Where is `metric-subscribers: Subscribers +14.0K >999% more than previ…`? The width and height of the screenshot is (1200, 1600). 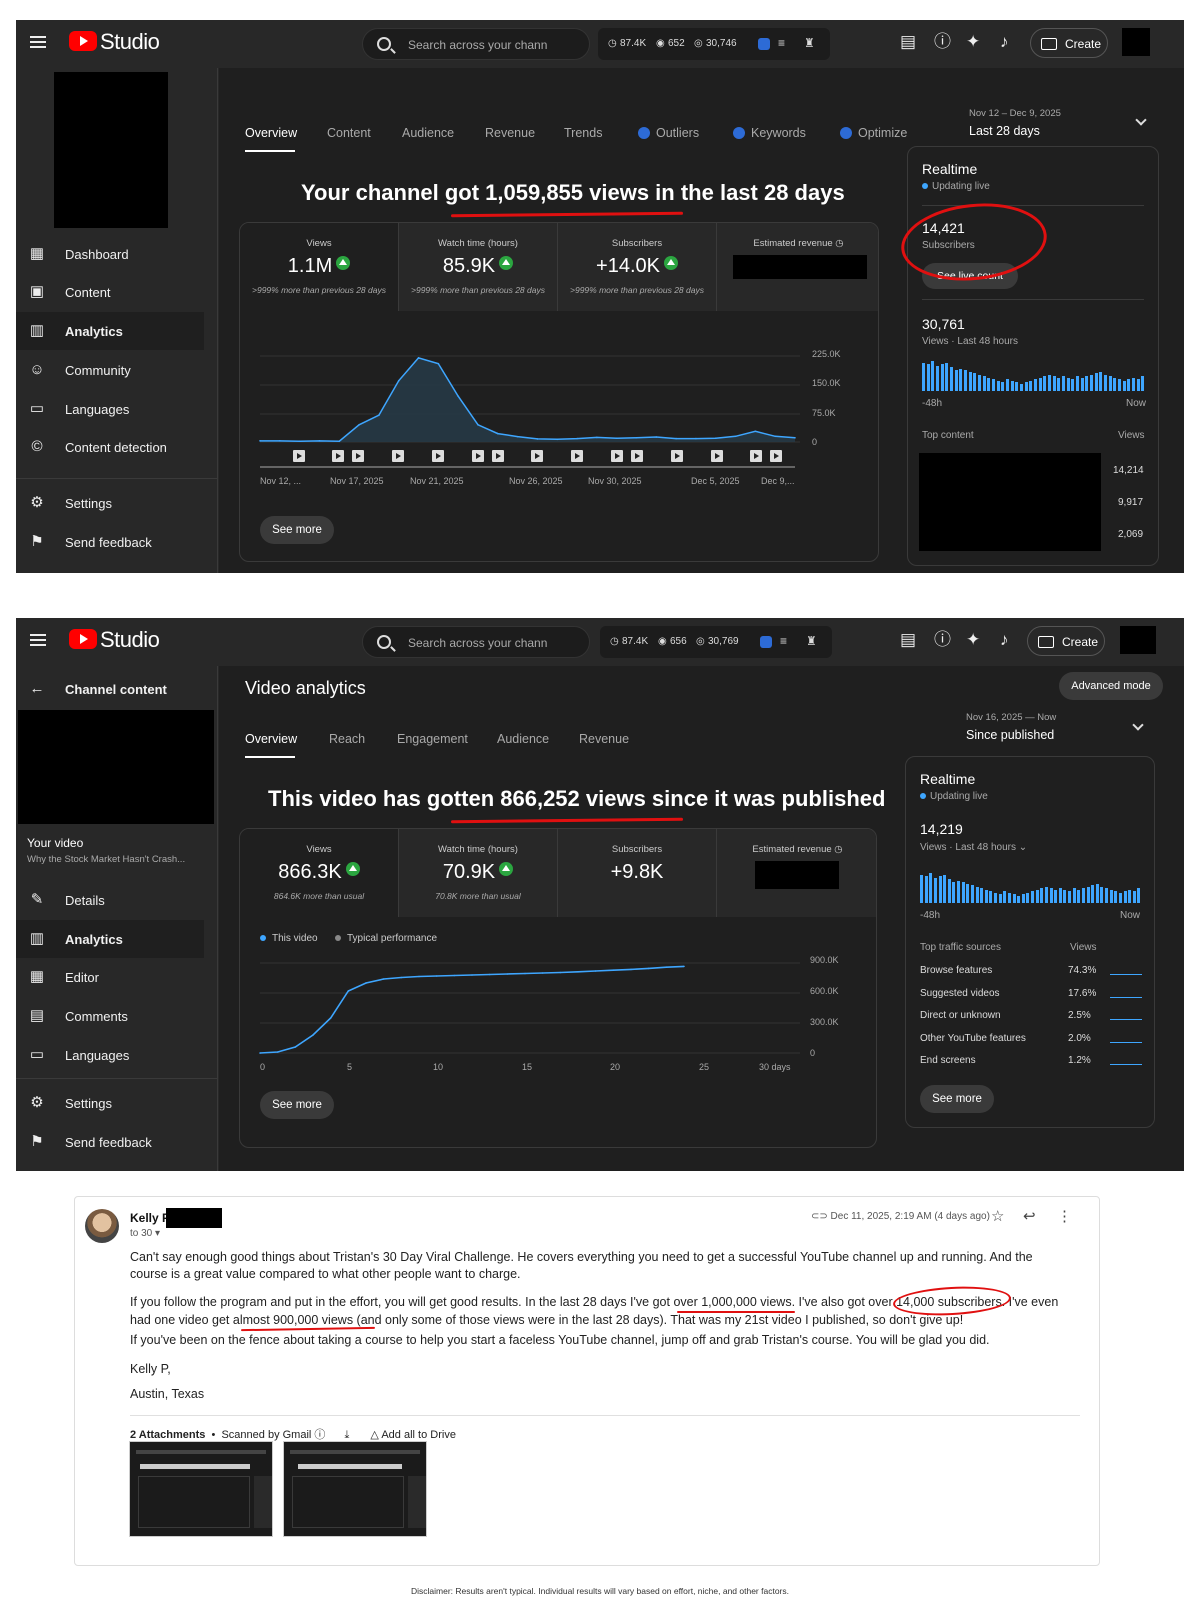 metric-subscribers: Subscribers +14.0K >999% more than previ… is located at coordinates (637, 267).